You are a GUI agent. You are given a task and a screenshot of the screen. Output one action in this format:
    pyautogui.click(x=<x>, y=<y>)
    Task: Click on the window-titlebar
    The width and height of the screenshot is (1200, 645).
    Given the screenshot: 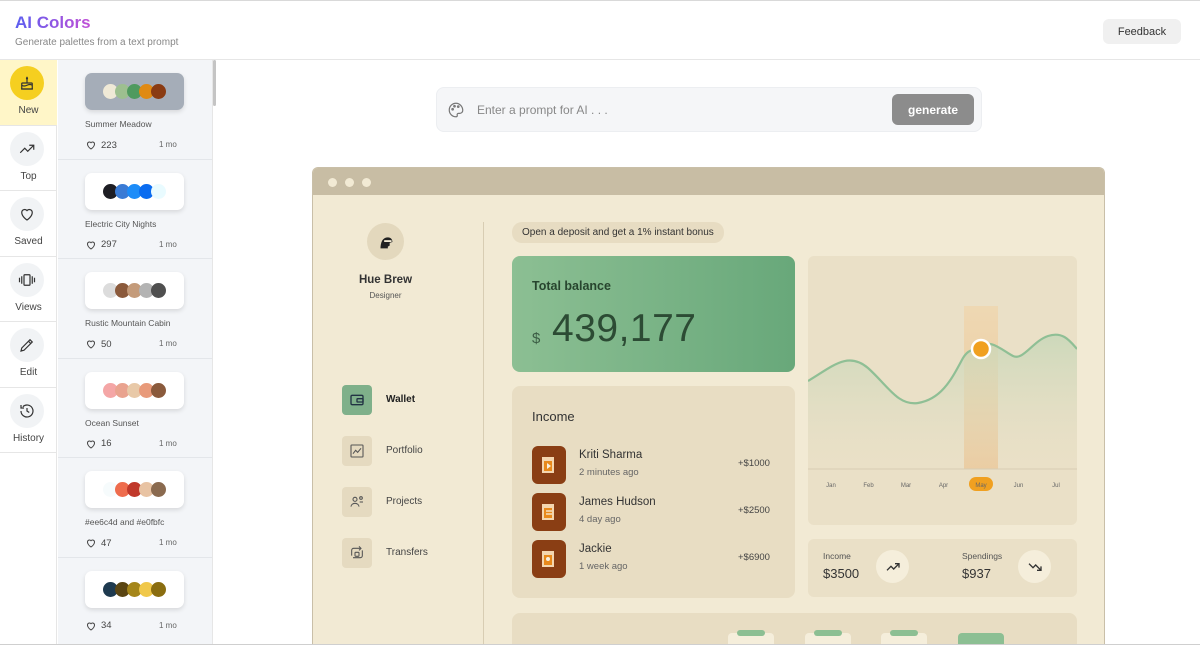 What is the action you would take?
    pyautogui.click(x=708, y=181)
    